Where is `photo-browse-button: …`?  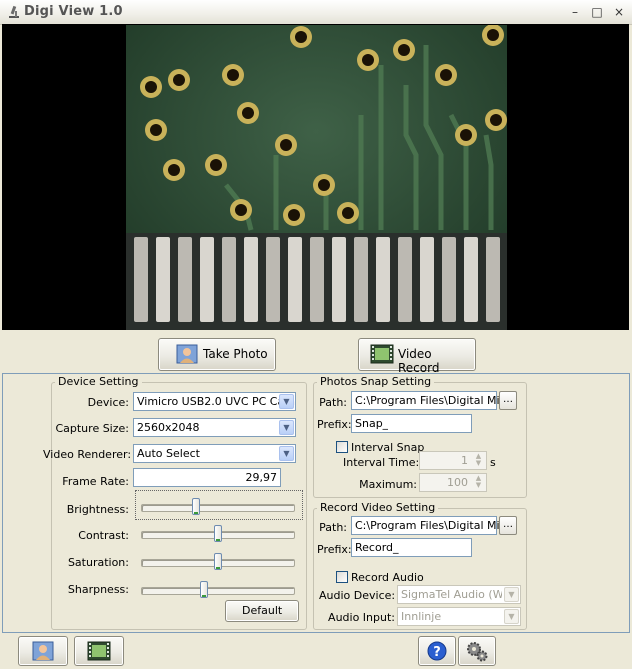 photo-browse-button: … is located at coordinates (508, 400).